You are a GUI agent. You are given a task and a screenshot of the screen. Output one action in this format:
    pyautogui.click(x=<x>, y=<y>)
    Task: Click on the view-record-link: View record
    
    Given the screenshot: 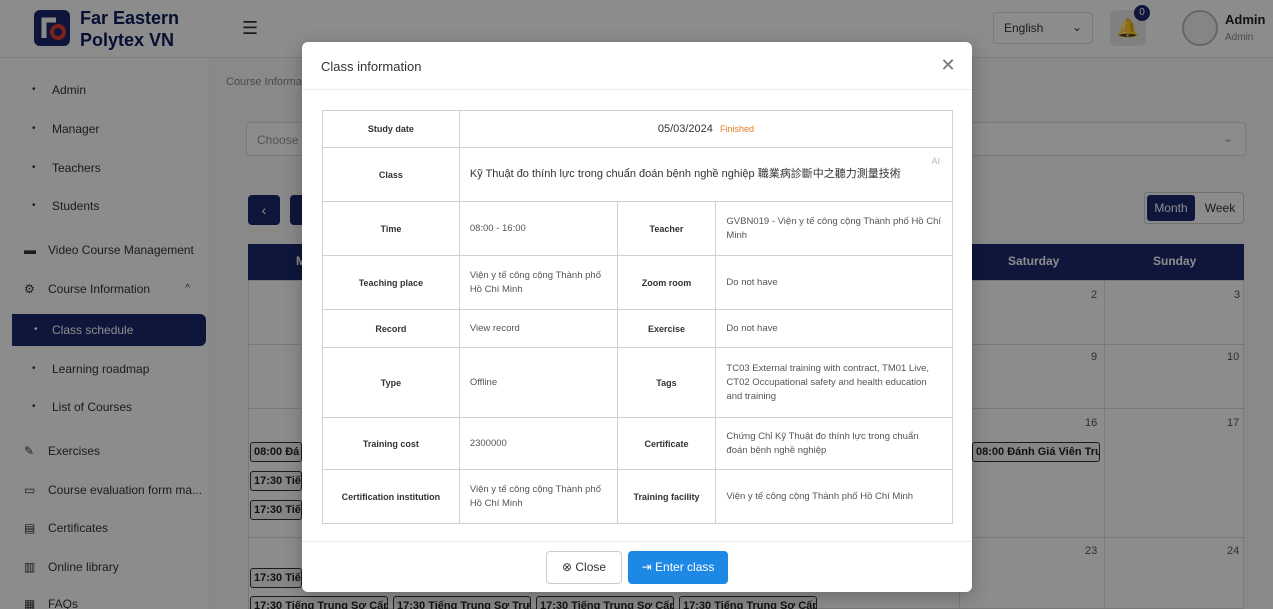 What is the action you would take?
    pyautogui.click(x=538, y=328)
    